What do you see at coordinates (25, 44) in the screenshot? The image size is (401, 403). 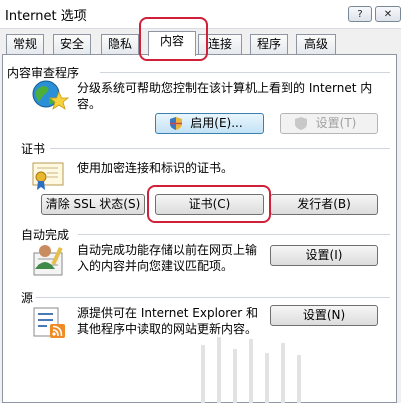 I see `tab-general: 常规` at bounding box center [25, 44].